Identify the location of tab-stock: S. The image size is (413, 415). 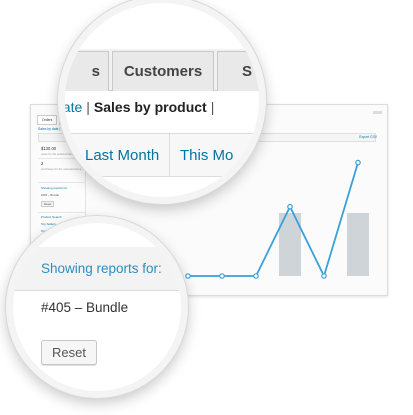
(238, 71).